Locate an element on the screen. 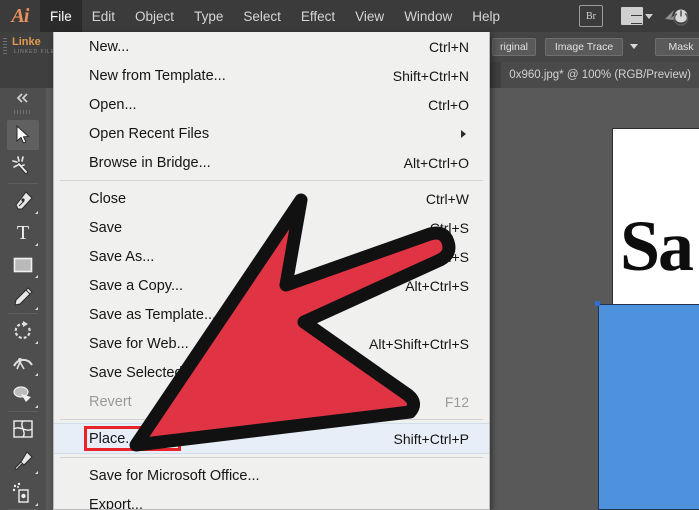 Image resolution: width=699 pixels, height=510 pixels. menu-item-shortcut: Alt+Shift+Ctrl+S is located at coordinates (419, 343).